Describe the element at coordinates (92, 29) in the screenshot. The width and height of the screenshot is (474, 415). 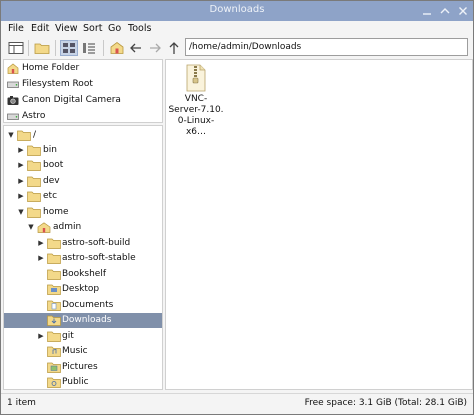
I see `menu-sort: Sort` at that location.